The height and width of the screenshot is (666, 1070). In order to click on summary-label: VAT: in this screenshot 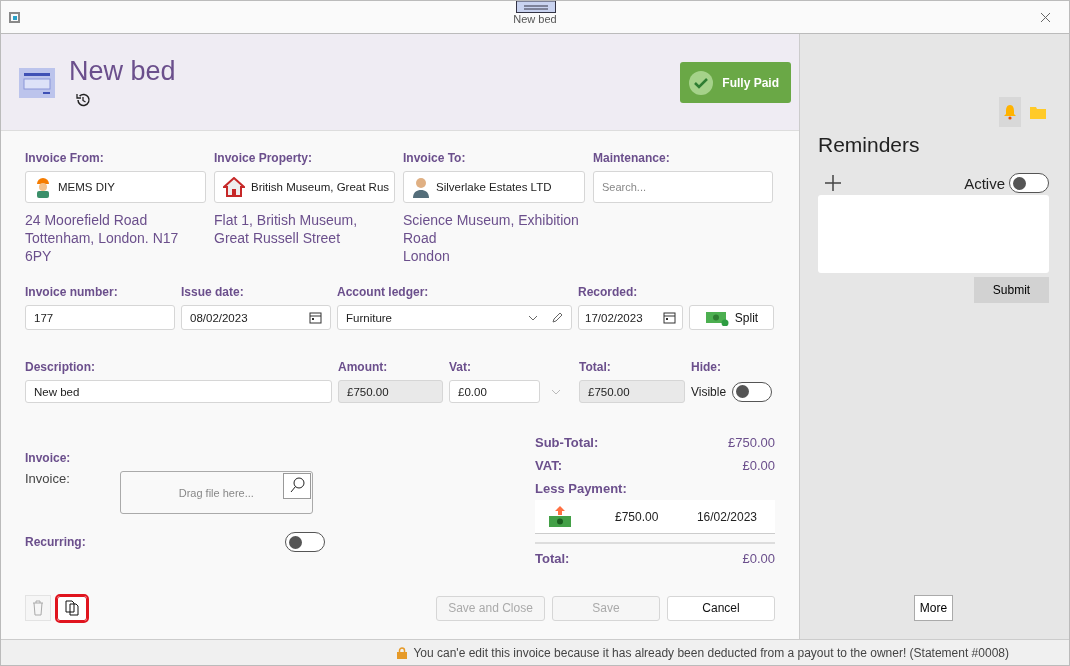, I will do `click(548, 465)`.